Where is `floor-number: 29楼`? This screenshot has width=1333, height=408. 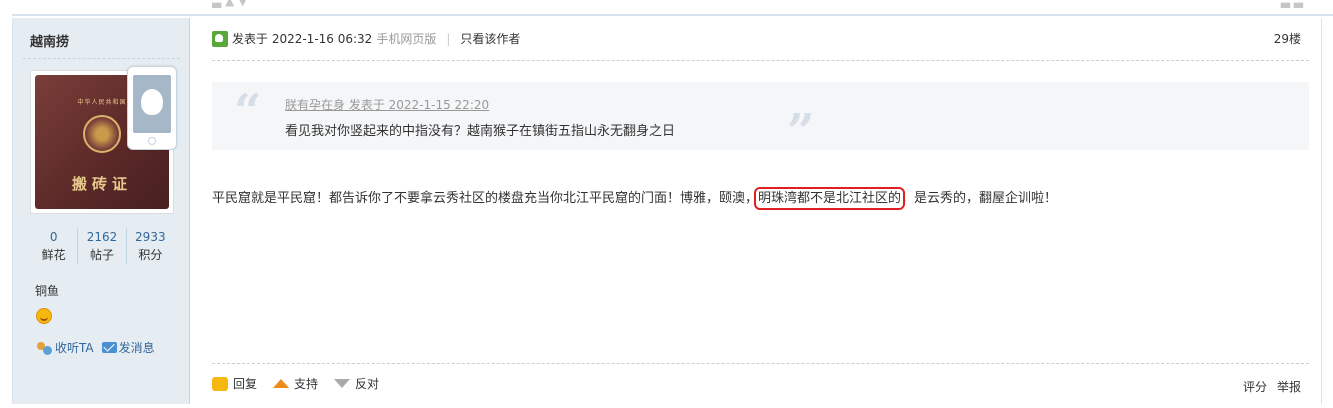 floor-number: 29楼 is located at coordinates (1287, 38).